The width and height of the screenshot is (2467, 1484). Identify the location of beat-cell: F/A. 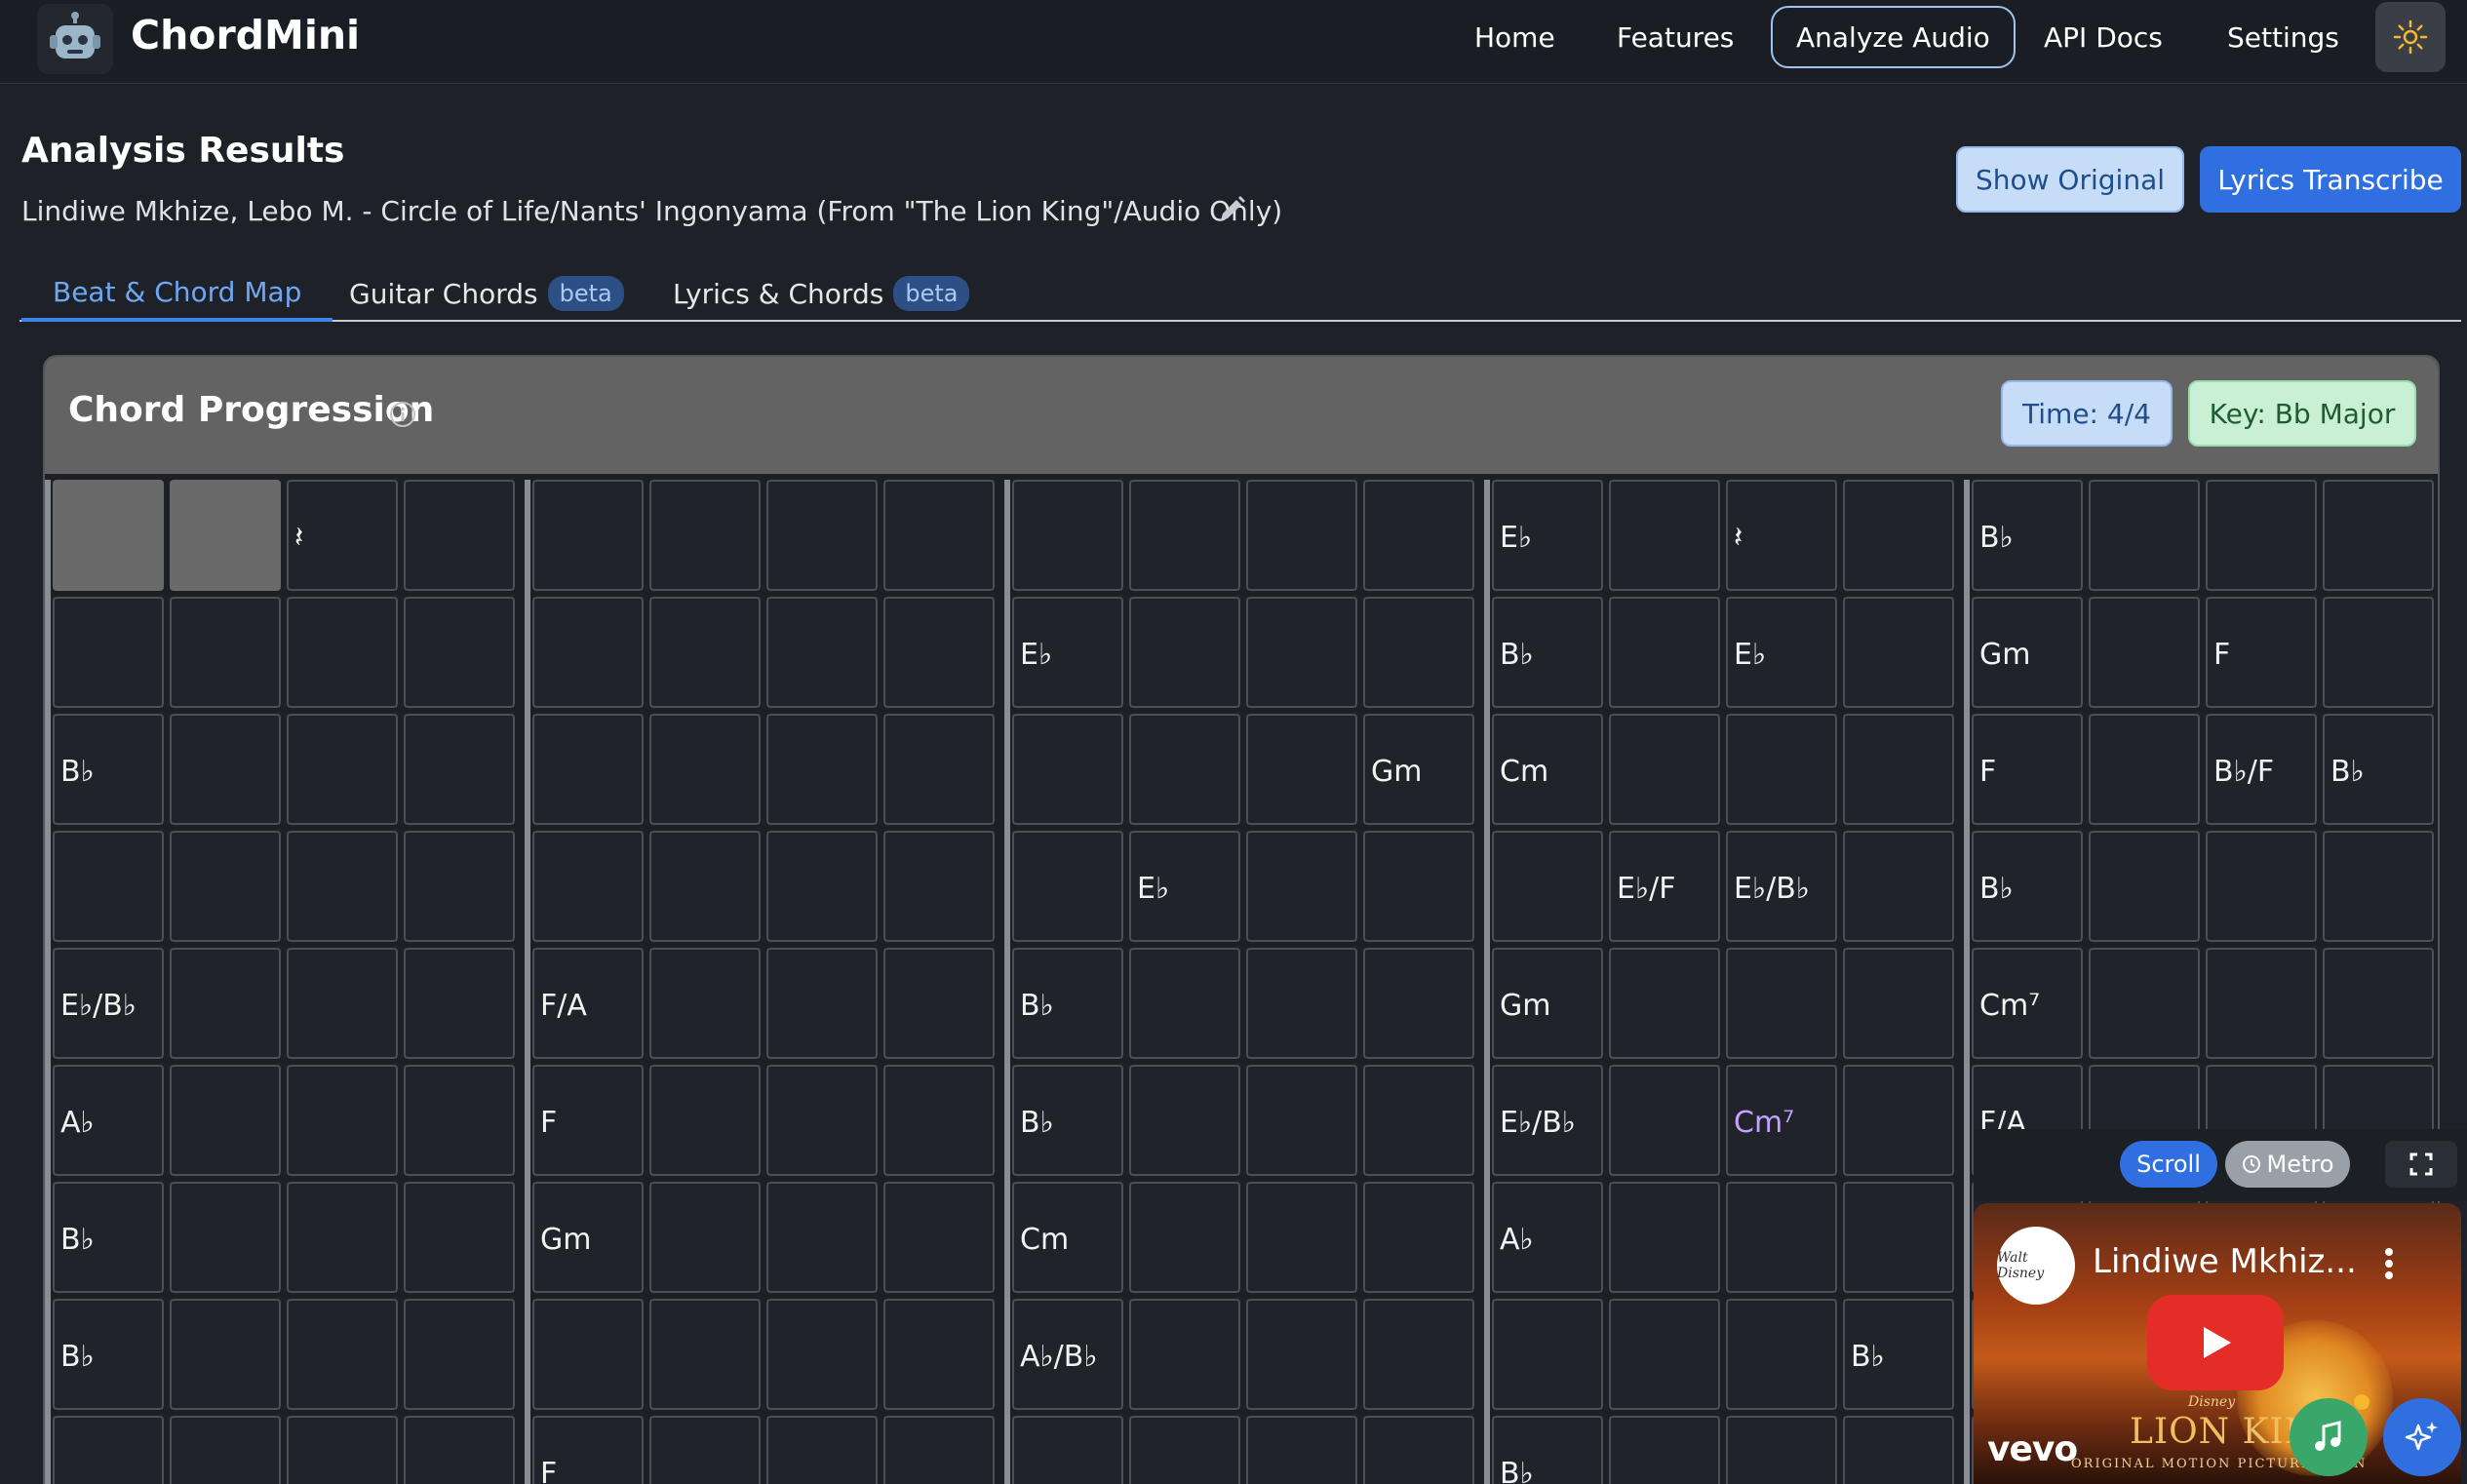
(588, 1003).